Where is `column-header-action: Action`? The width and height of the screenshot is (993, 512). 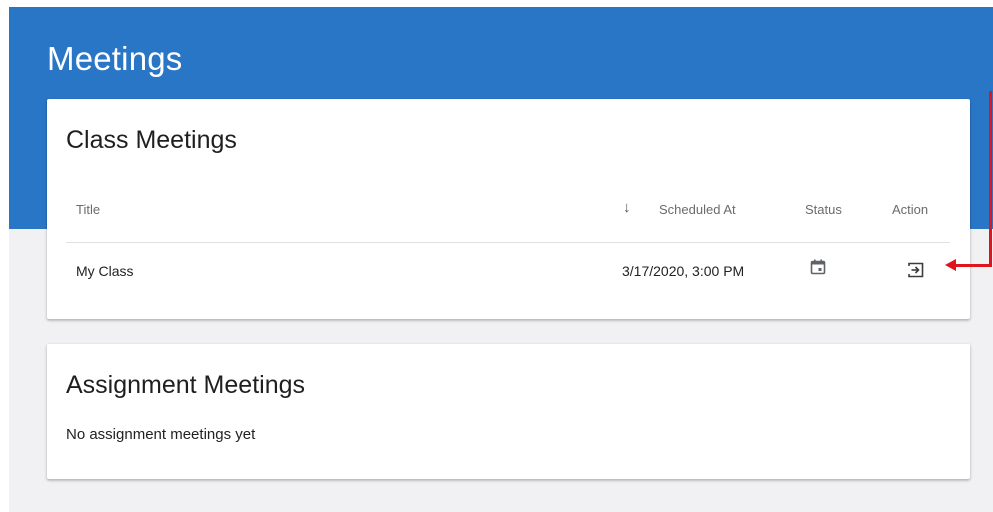
column-header-action: Action is located at coordinates (910, 209).